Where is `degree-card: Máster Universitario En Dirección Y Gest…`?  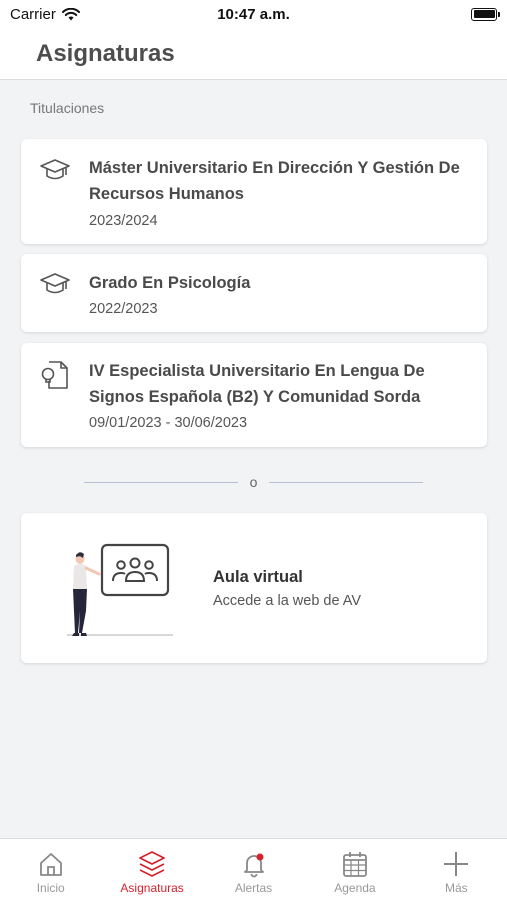
degree-card: Máster Universitario En Dirección Y Gest… is located at coordinates (254, 191).